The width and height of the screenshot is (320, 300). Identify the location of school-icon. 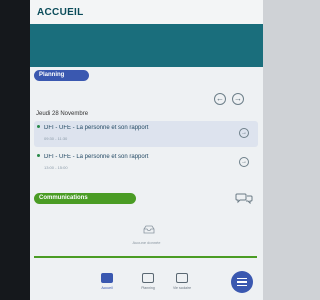
(182, 278).